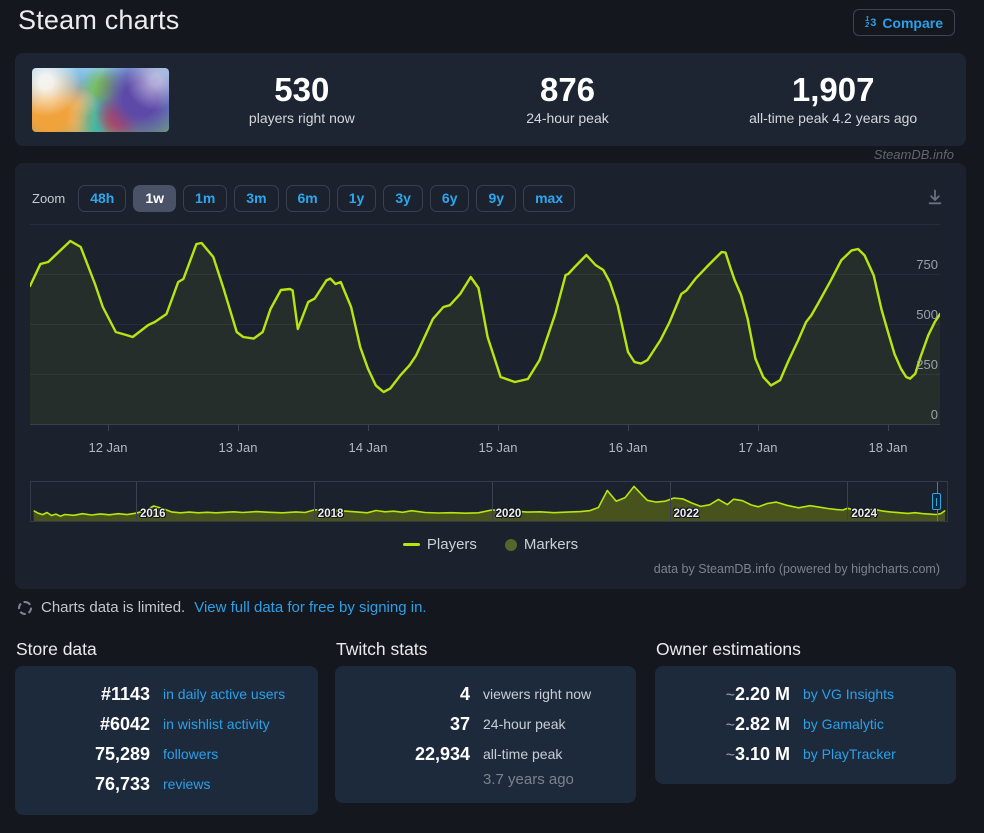 The width and height of the screenshot is (984, 833). Describe the element at coordinates (567, 118) in the screenshot. I see `peak-24h-label: 24-hour peak` at that location.